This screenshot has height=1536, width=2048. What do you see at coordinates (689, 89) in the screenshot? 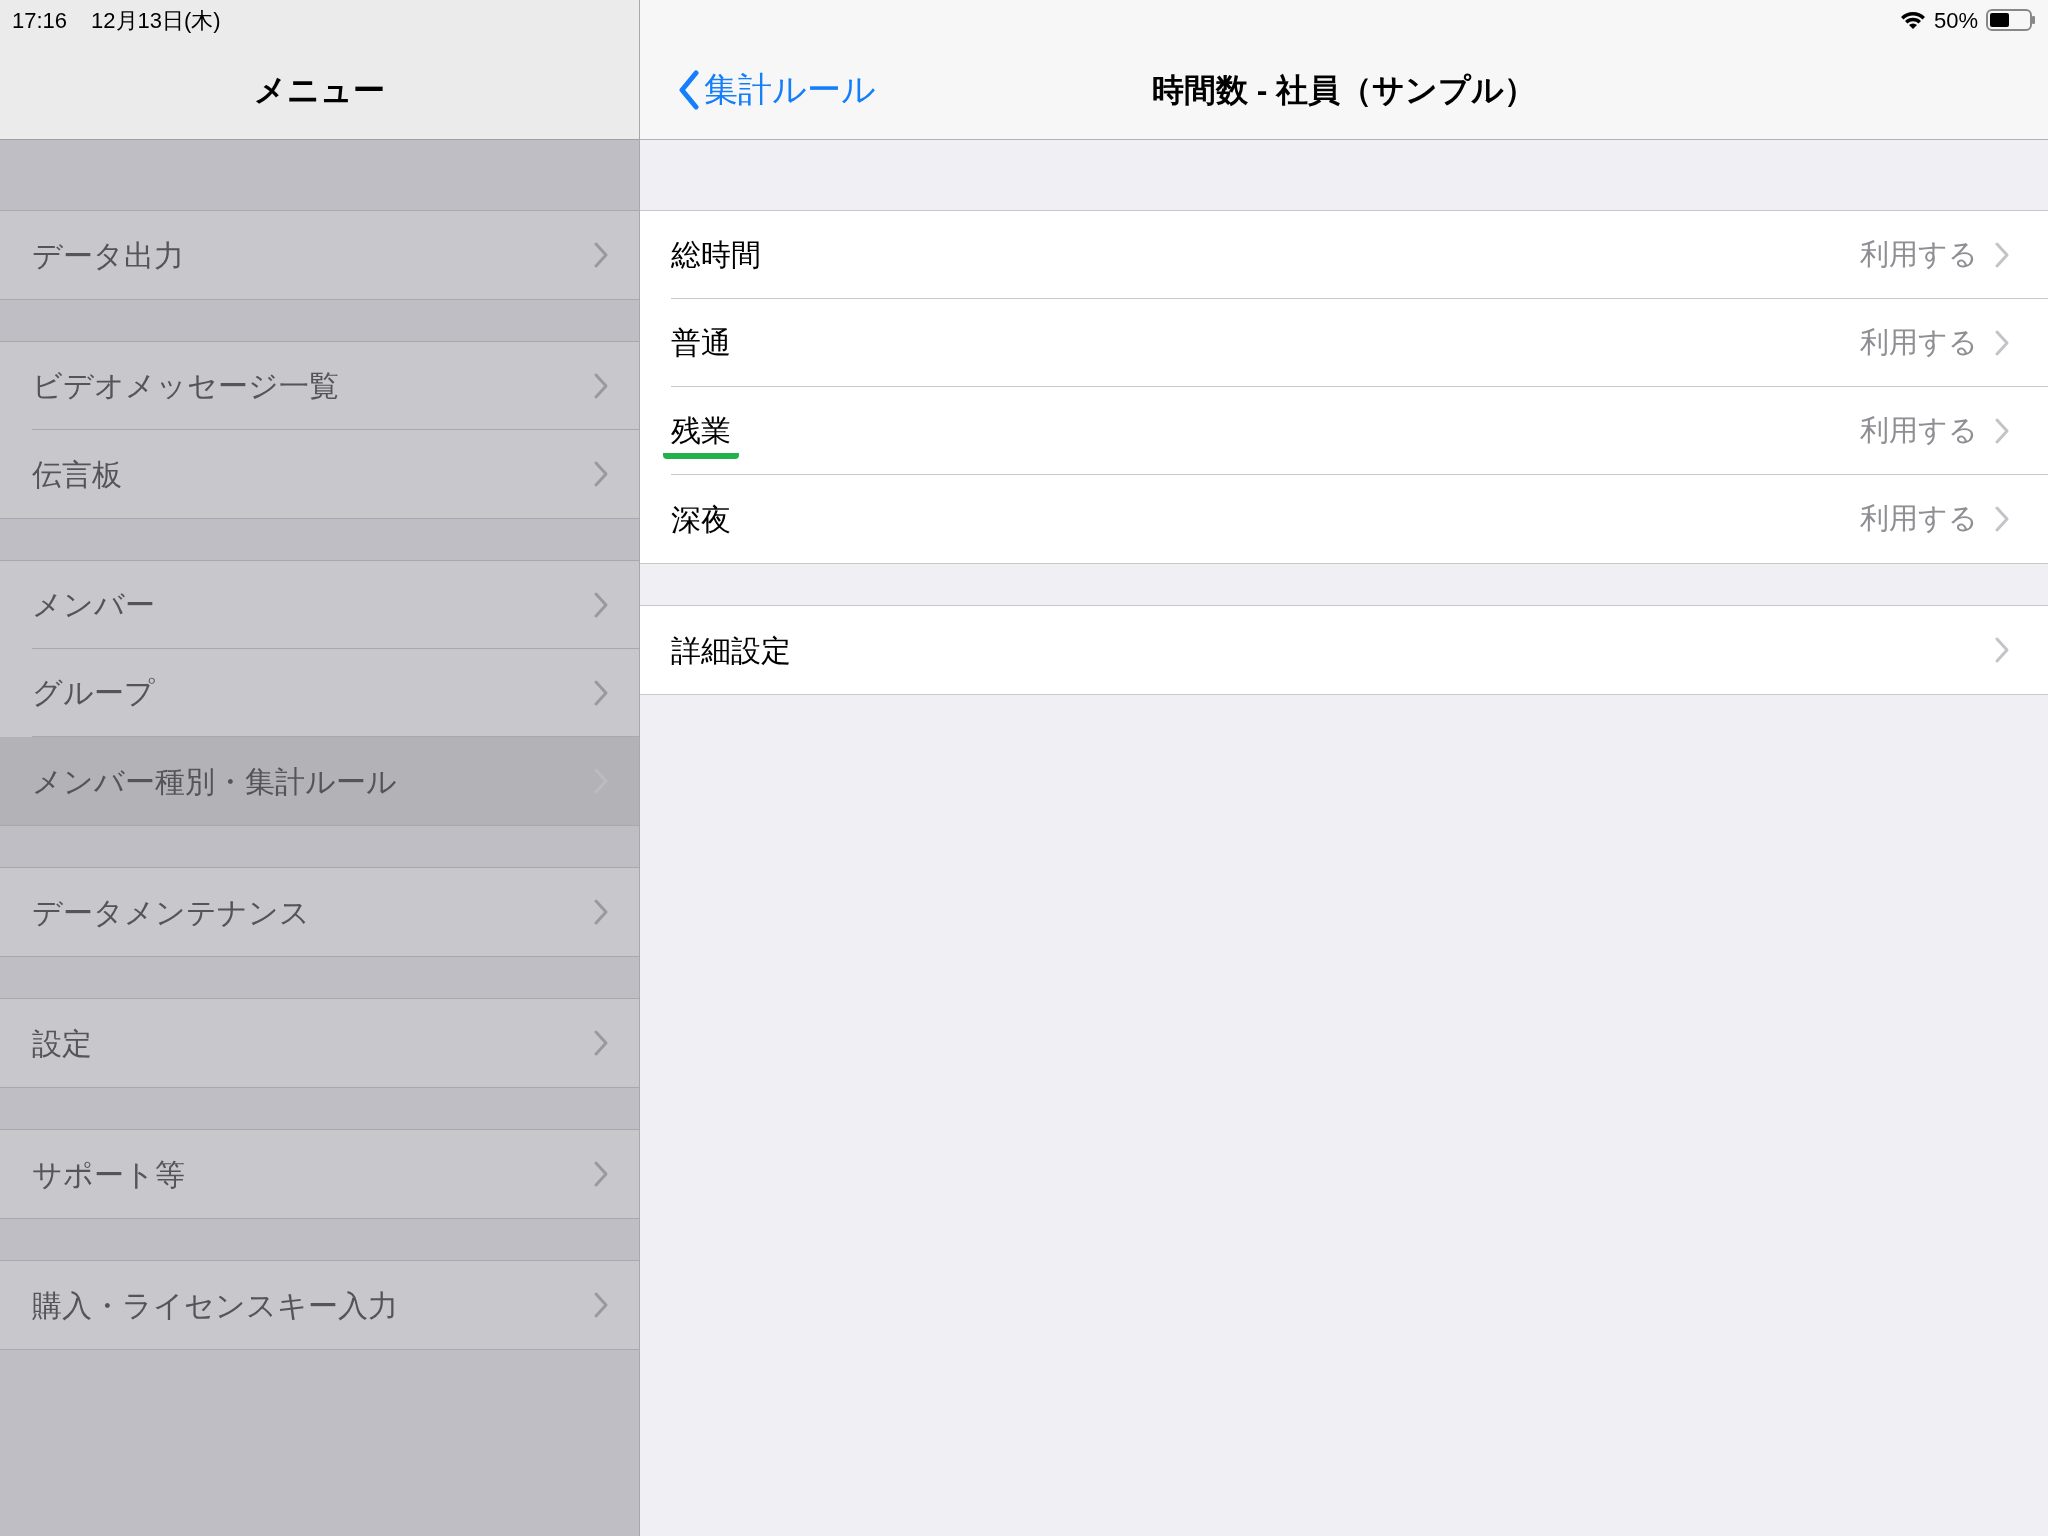
I see `back-chevron-icon` at bounding box center [689, 89].